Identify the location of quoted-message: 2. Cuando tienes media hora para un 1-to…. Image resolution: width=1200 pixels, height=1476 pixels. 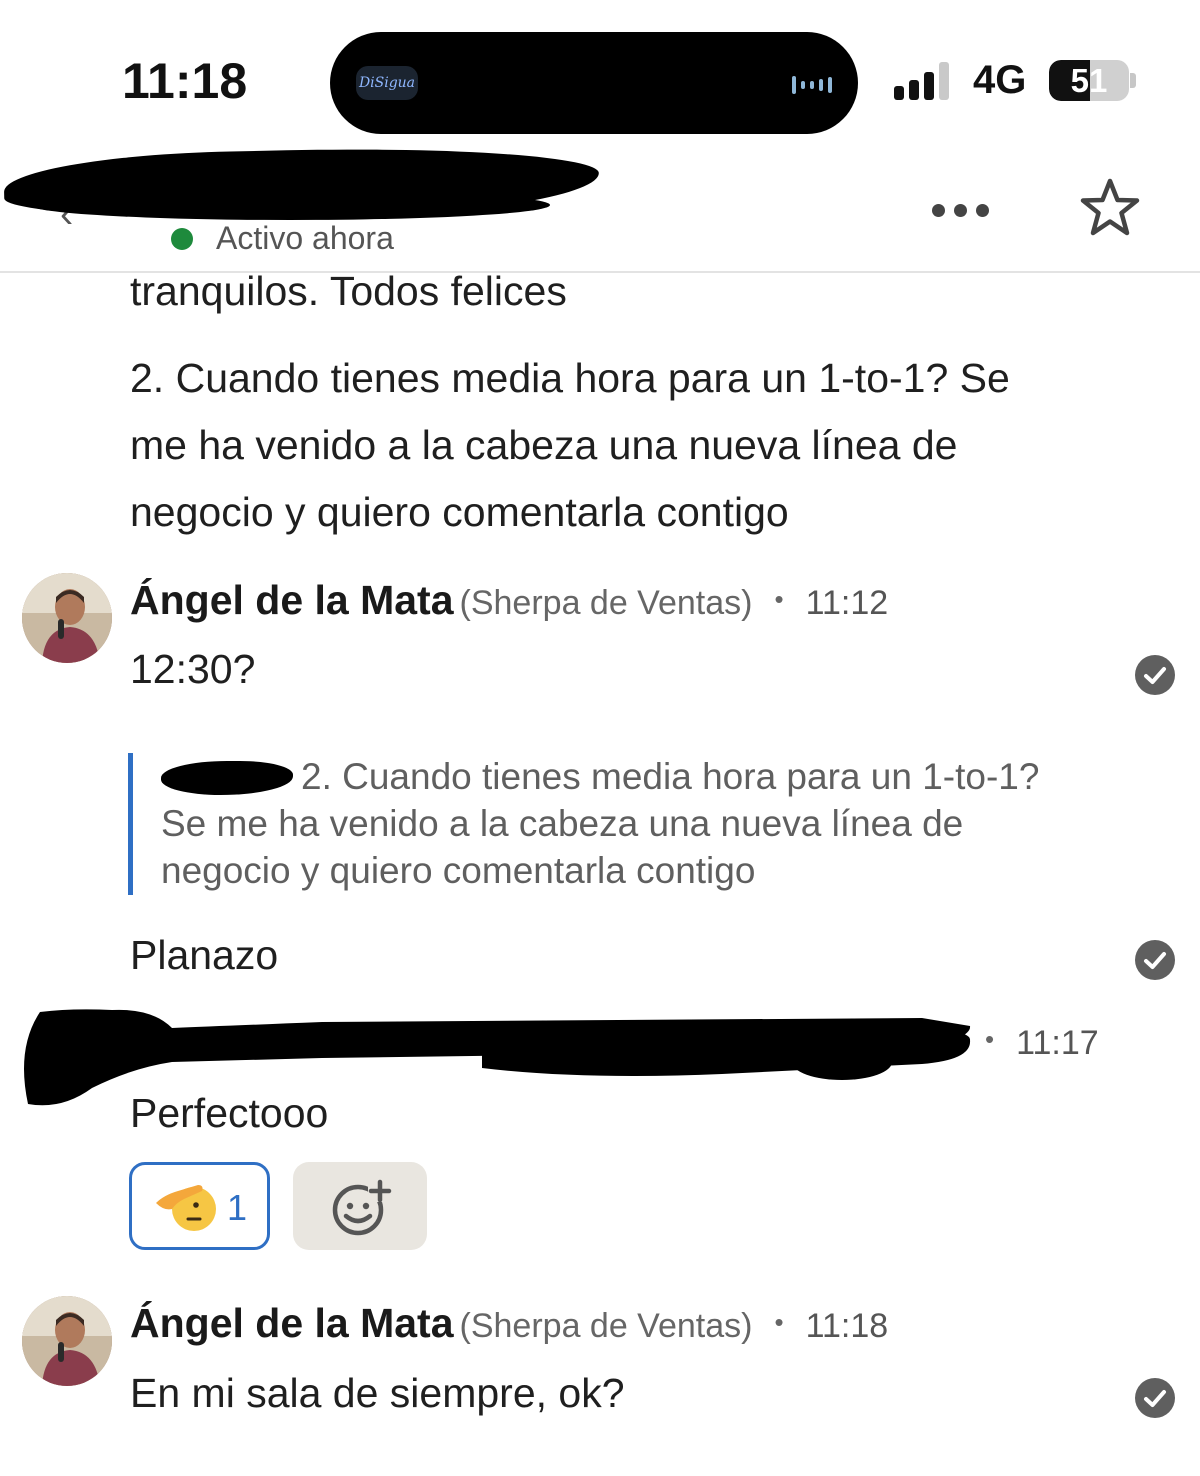
(618, 824).